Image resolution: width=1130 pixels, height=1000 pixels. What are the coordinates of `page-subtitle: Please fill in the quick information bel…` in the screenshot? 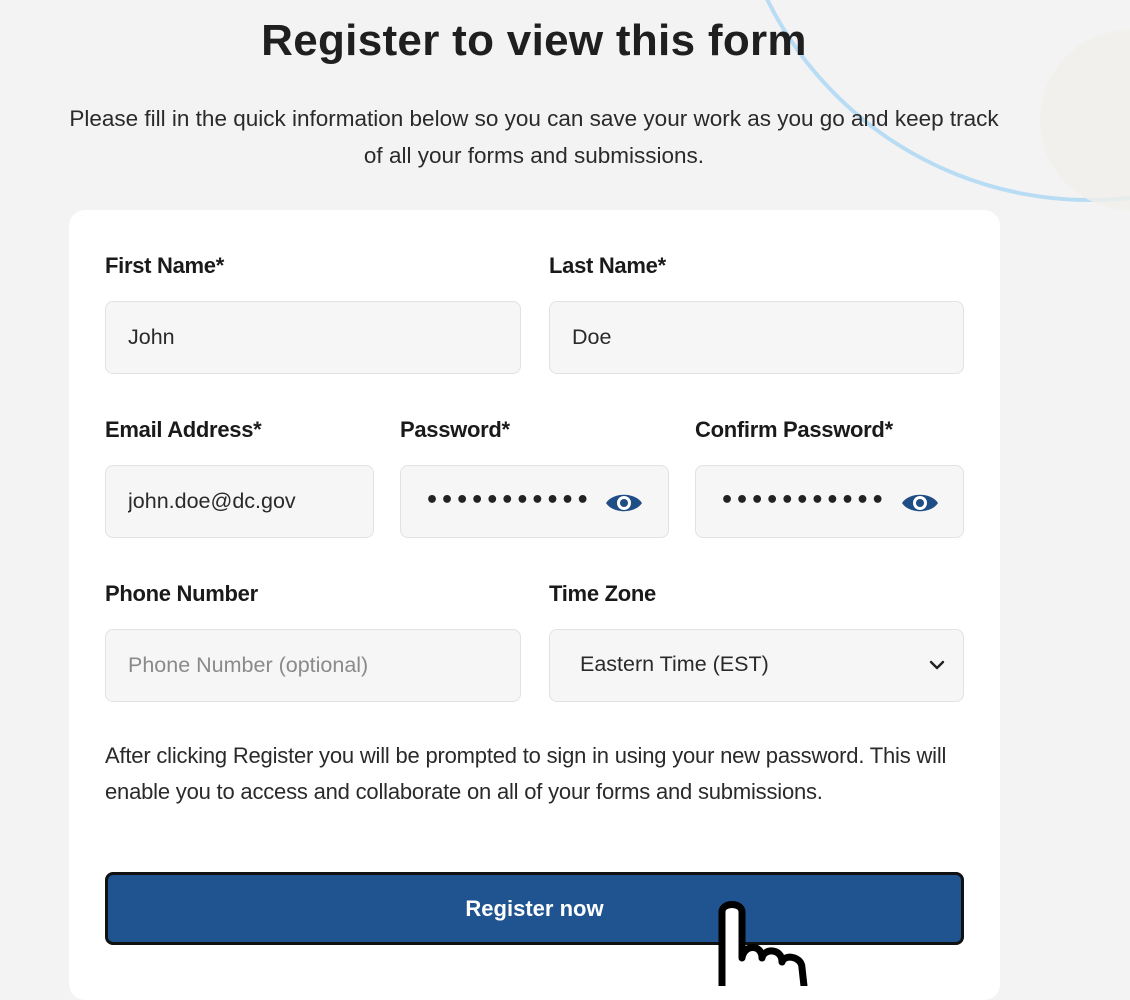 It's located at (534, 137).